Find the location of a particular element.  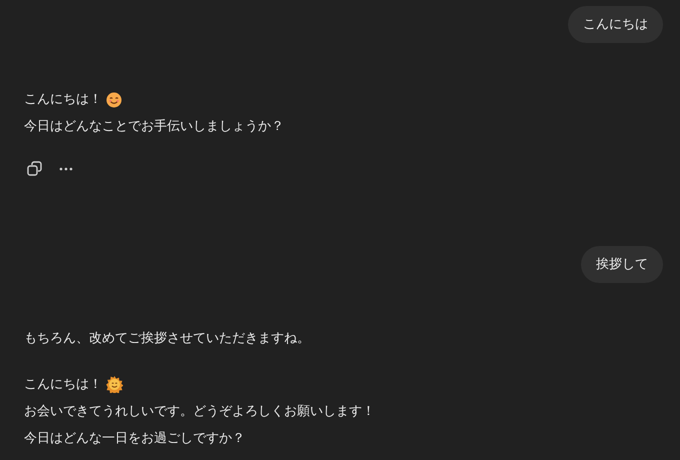

user-message: こんにちは is located at coordinates (615, 24).